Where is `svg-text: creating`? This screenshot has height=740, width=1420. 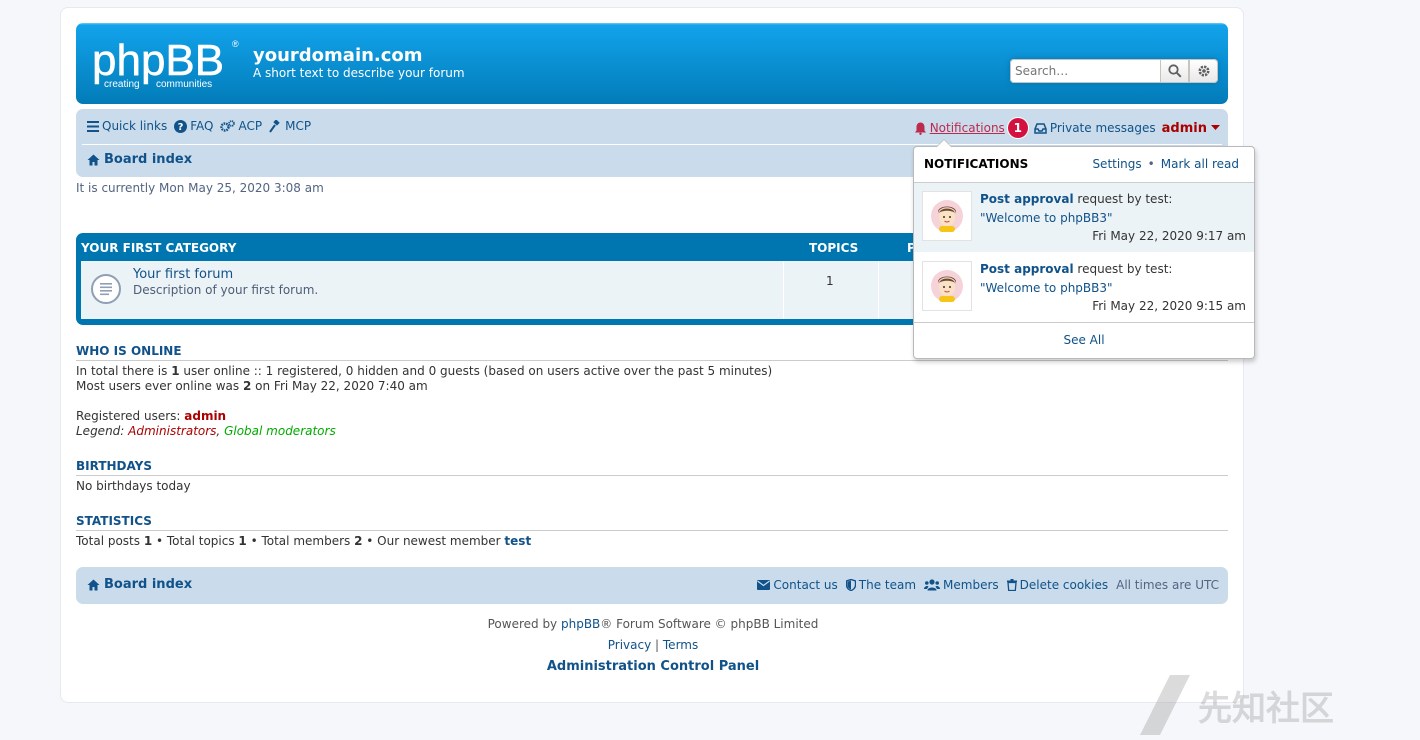 svg-text: creating is located at coordinates (122, 84).